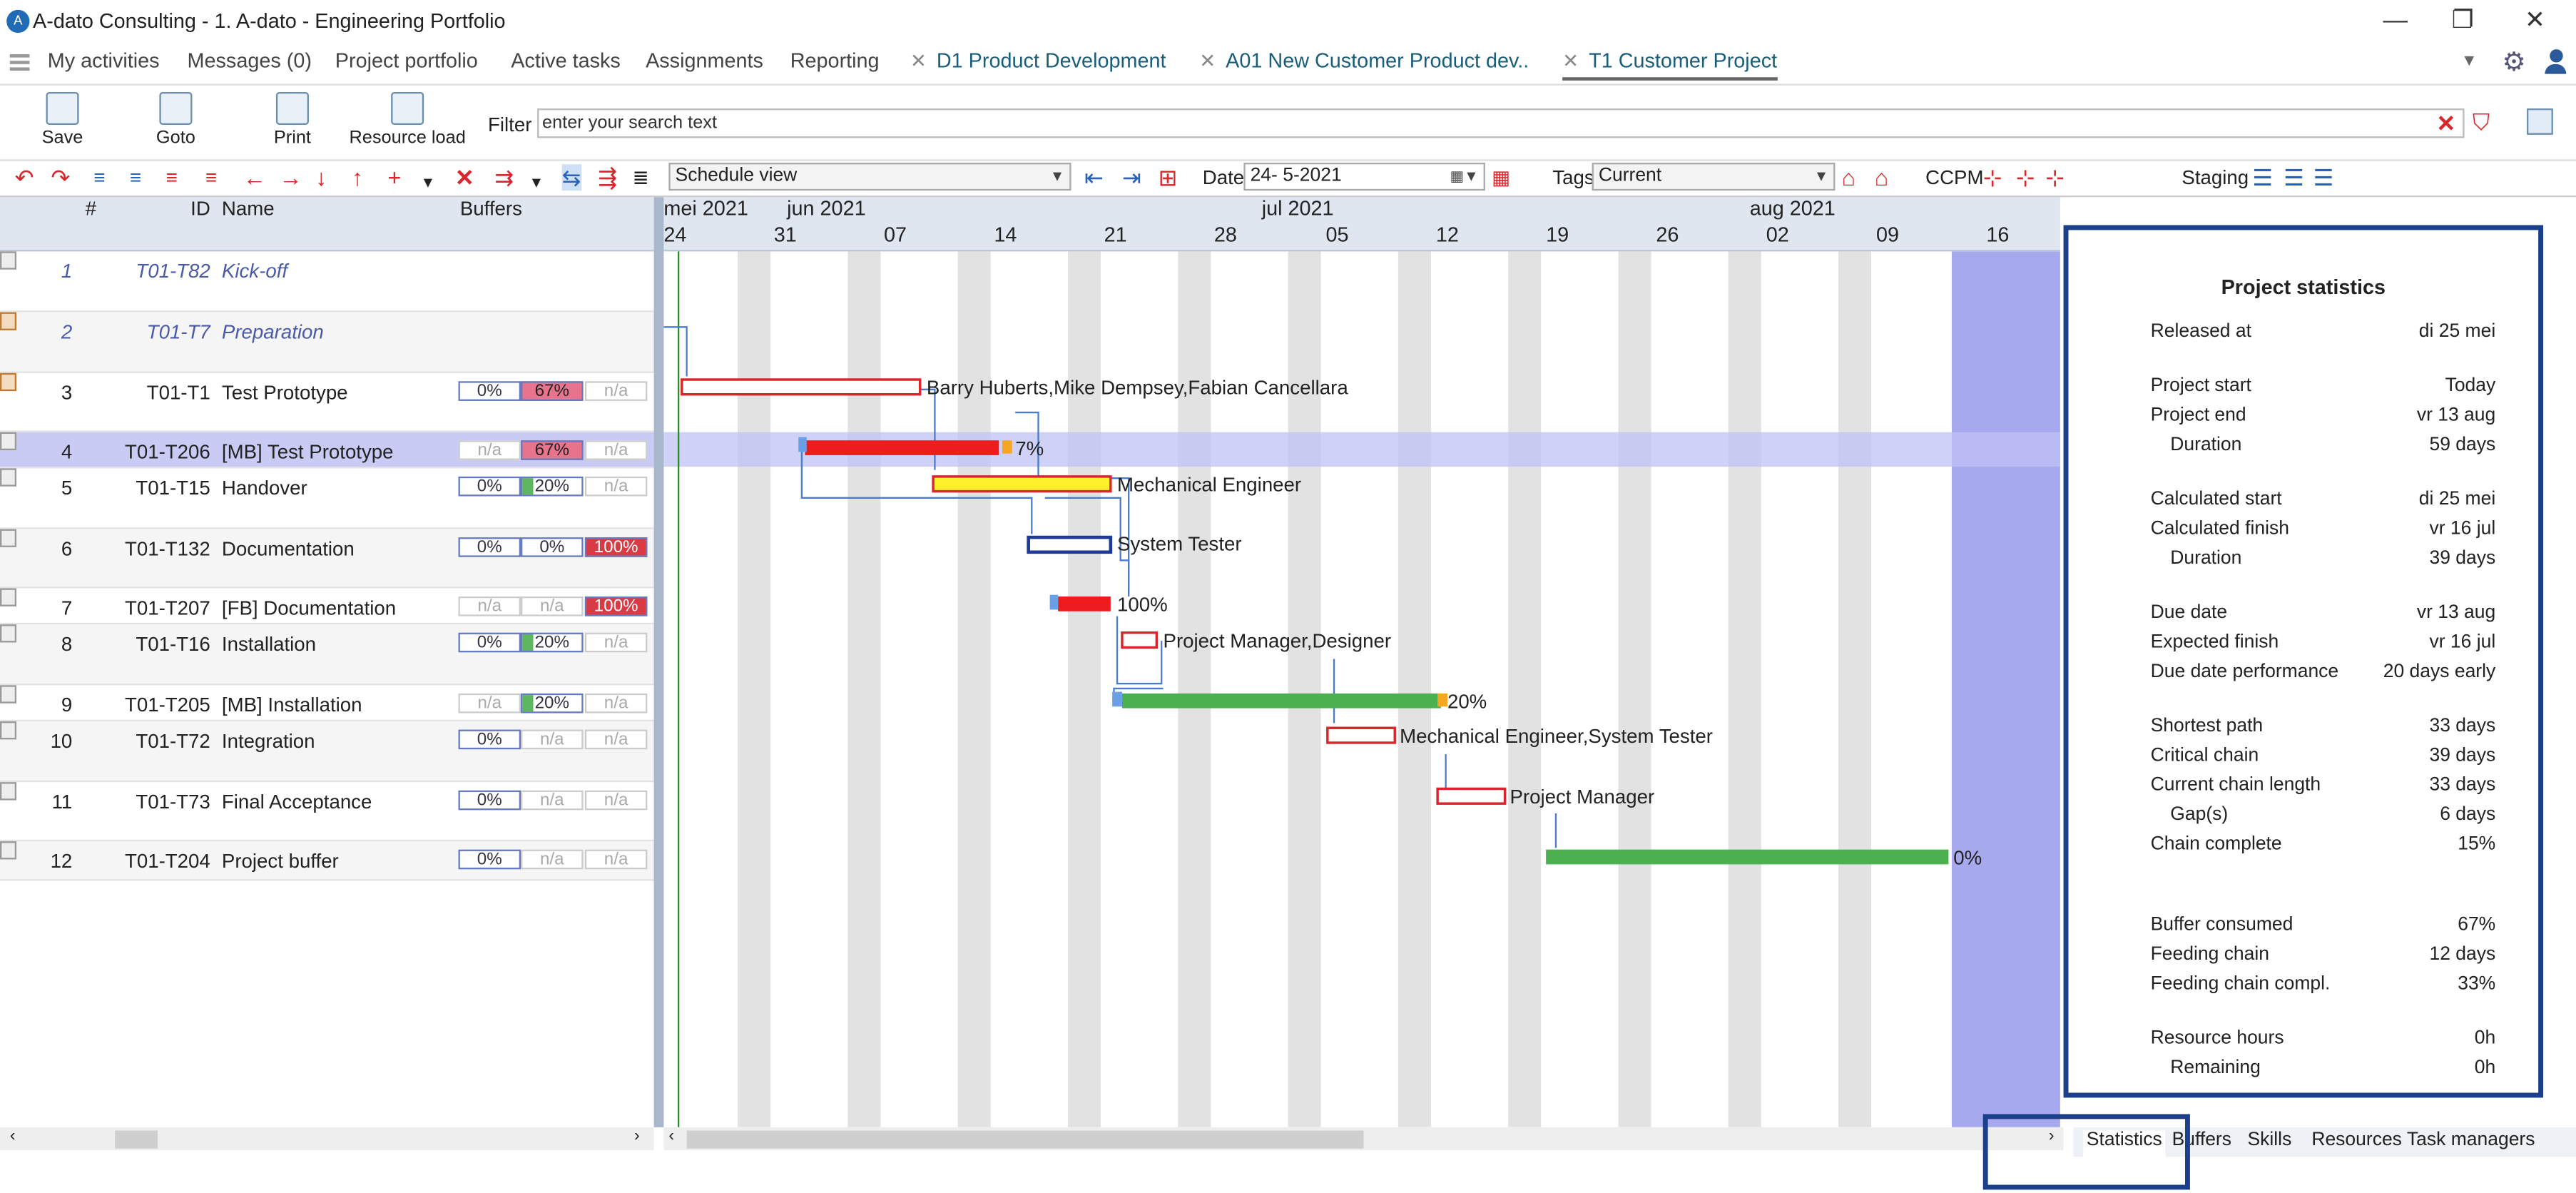  I want to click on redo-icon: ↷, so click(60, 177).